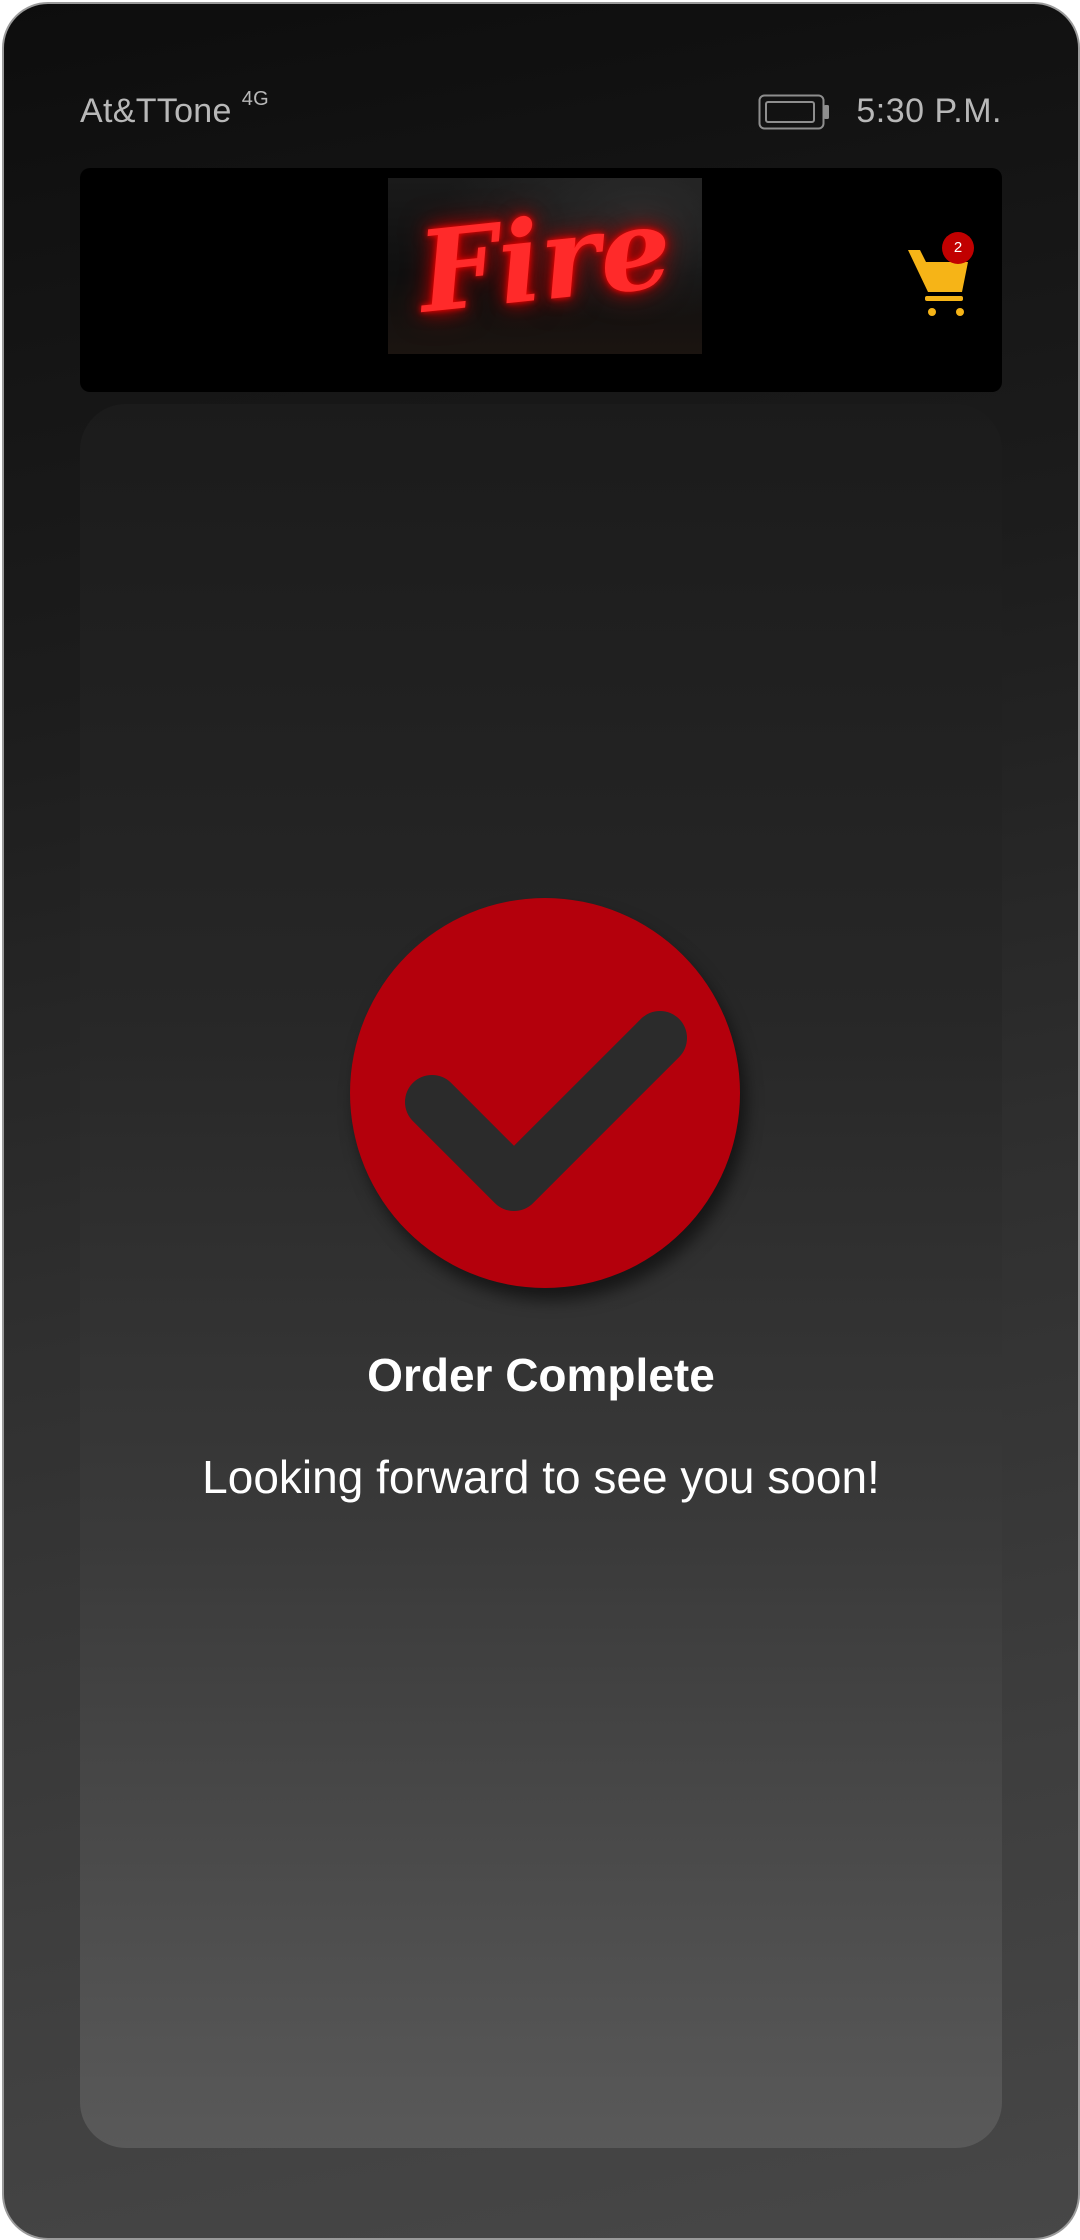 The width and height of the screenshot is (1080, 2240). I want to click on brand-logo-text: Fire, so click(545, 260).